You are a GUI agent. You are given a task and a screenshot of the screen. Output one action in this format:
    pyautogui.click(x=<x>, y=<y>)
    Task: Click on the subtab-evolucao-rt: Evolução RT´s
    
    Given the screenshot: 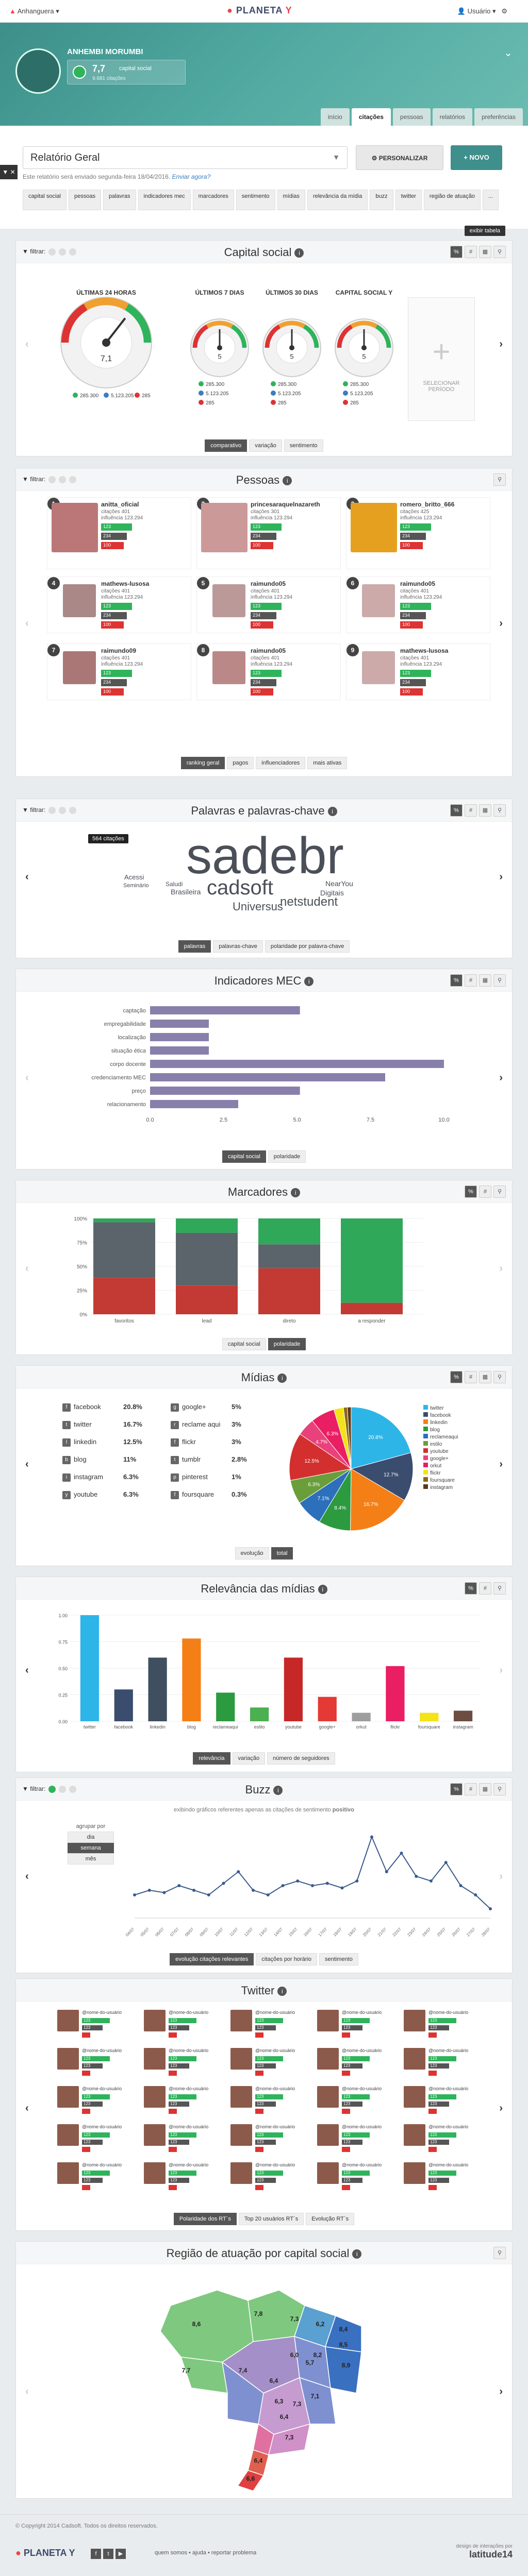 What is the action you would take?
    pyautogui.click(x=330, y=2219)
    